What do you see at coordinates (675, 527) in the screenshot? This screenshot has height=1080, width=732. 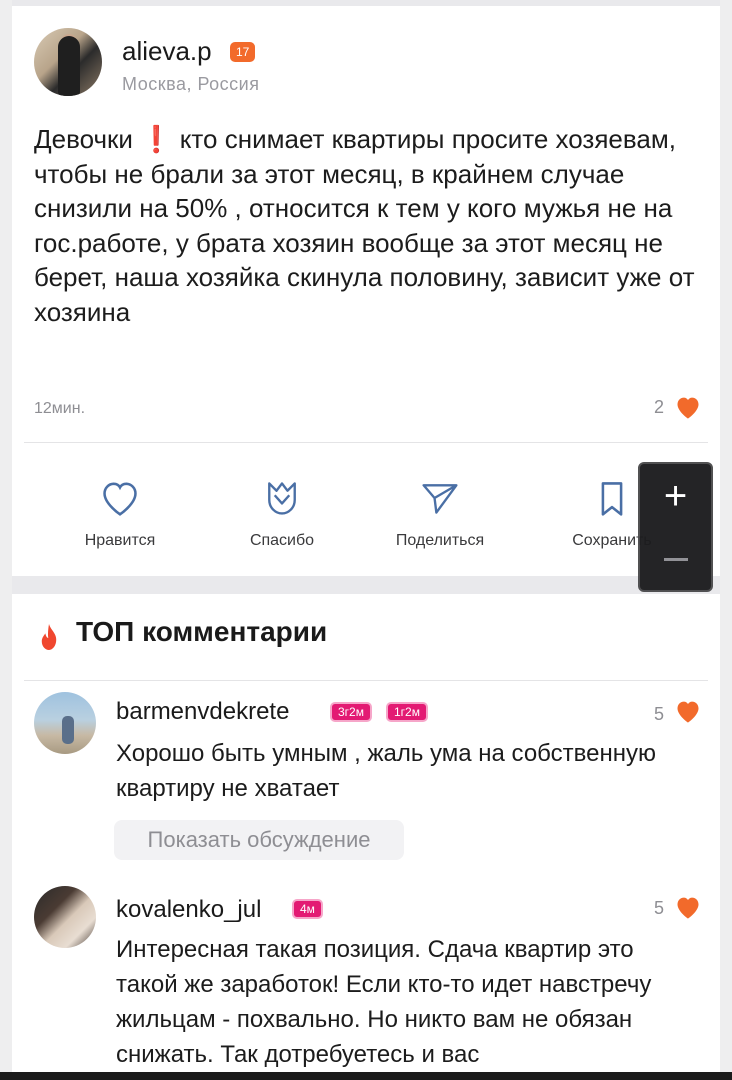 I see `zoom-control: +` at bounding box center [675, 527].